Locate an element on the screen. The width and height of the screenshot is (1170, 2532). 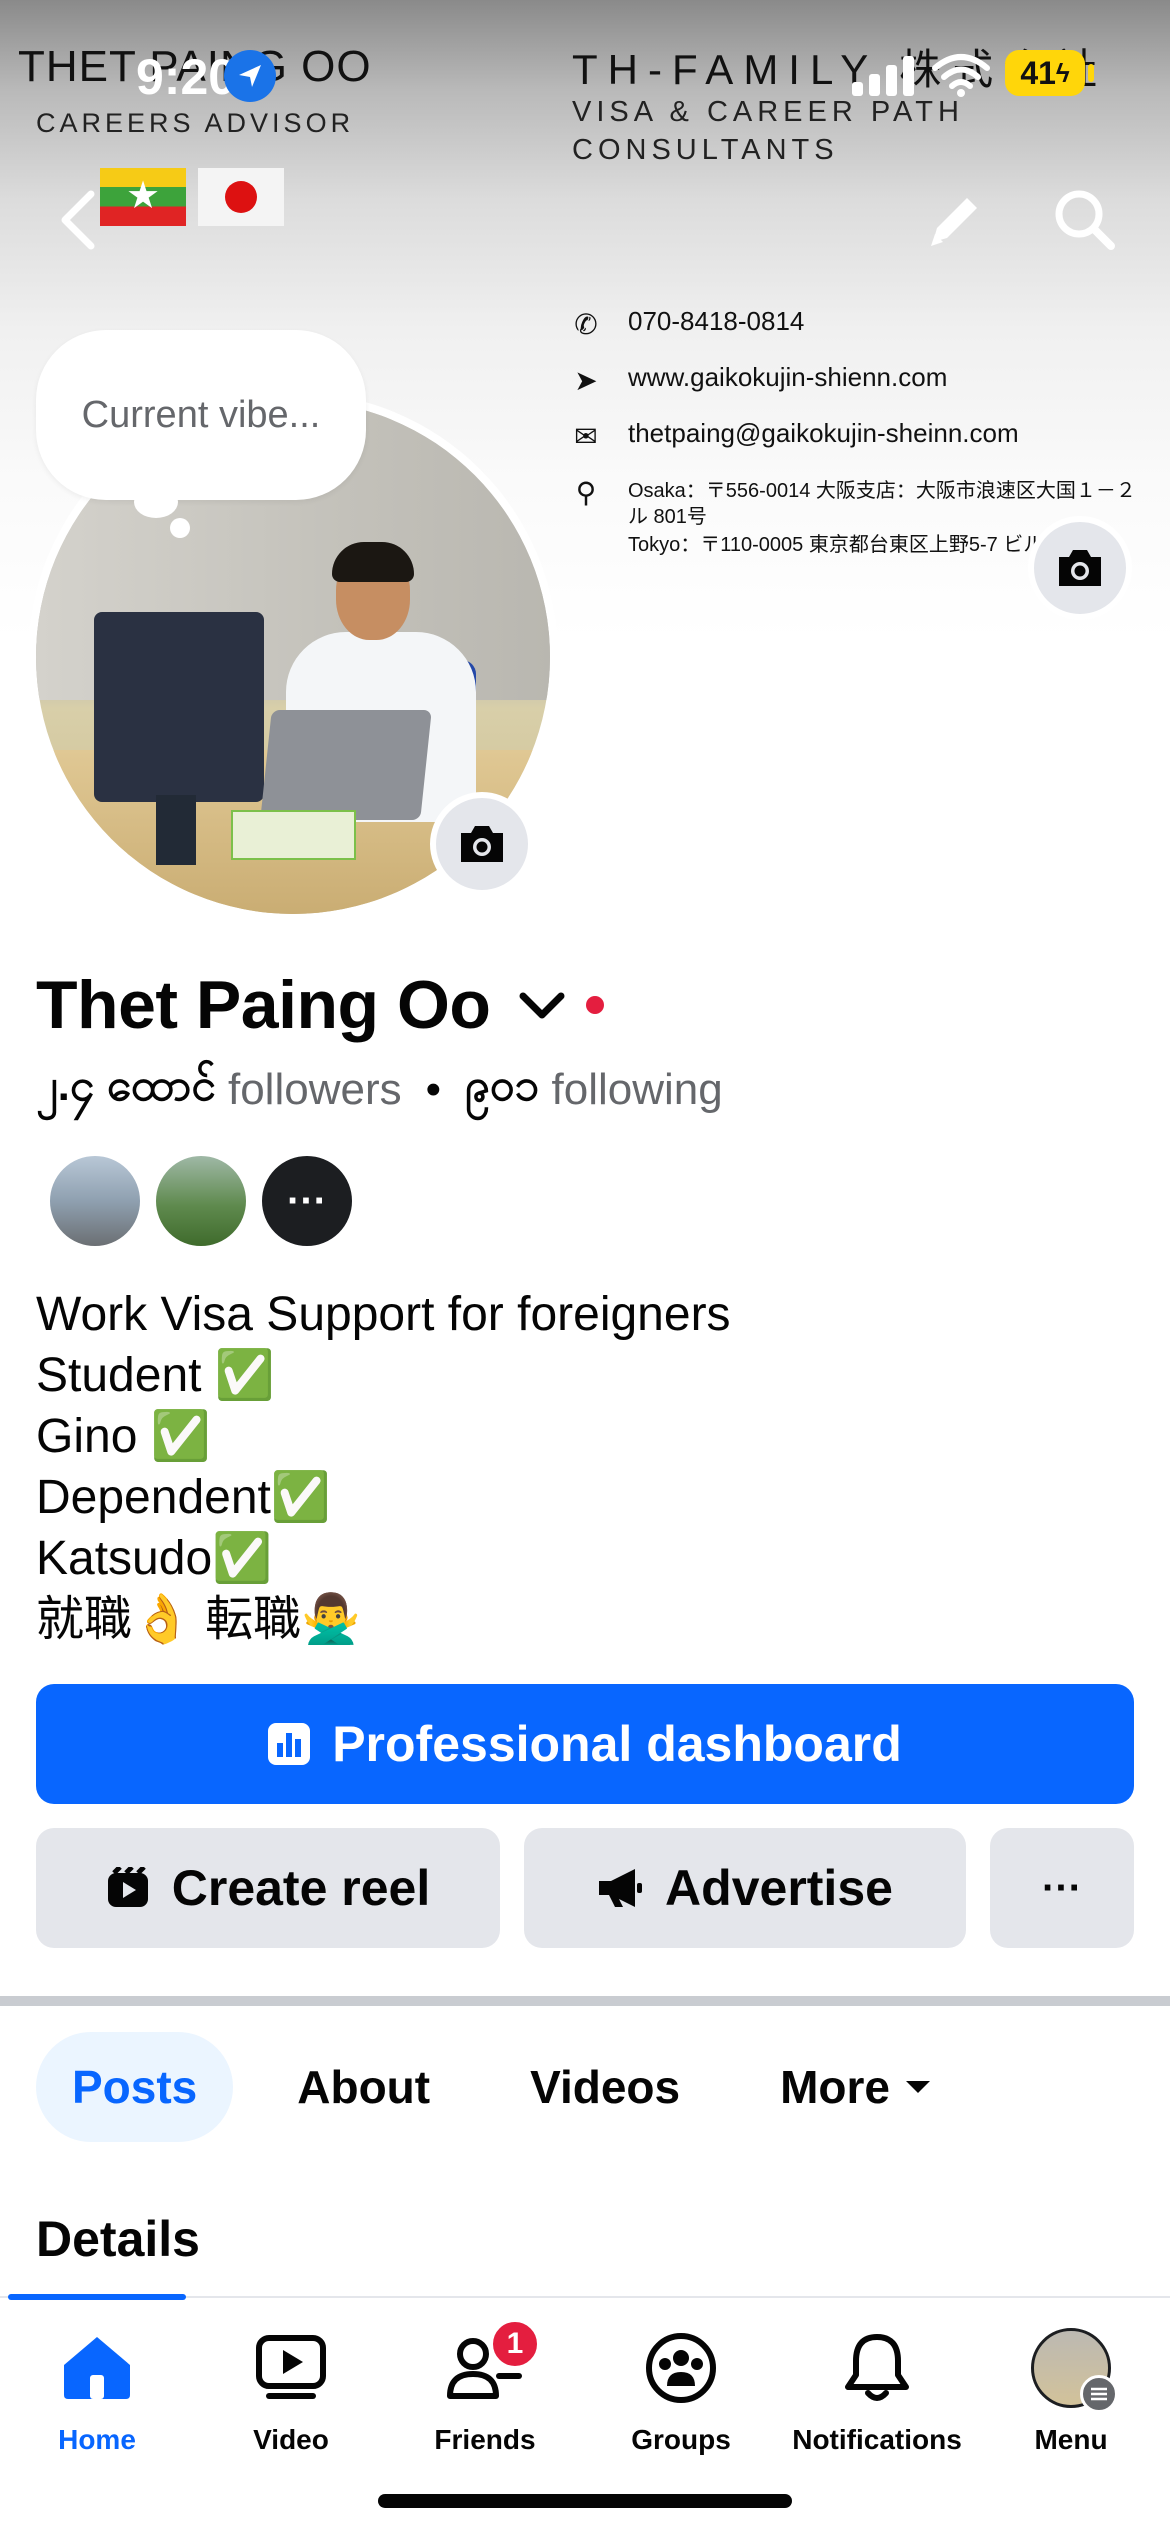
more-friends-icon: ··· is located at coordinates (307, 1200).